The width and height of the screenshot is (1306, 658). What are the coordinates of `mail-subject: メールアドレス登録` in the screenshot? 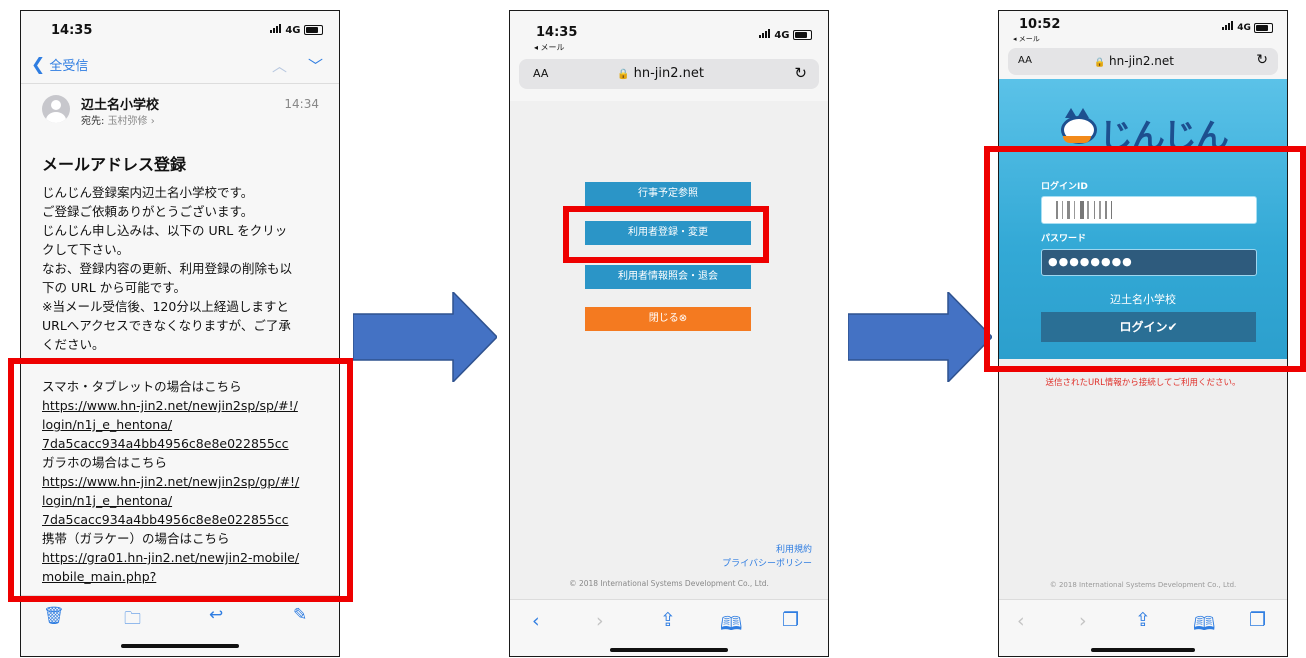 It's located at (114, 164).